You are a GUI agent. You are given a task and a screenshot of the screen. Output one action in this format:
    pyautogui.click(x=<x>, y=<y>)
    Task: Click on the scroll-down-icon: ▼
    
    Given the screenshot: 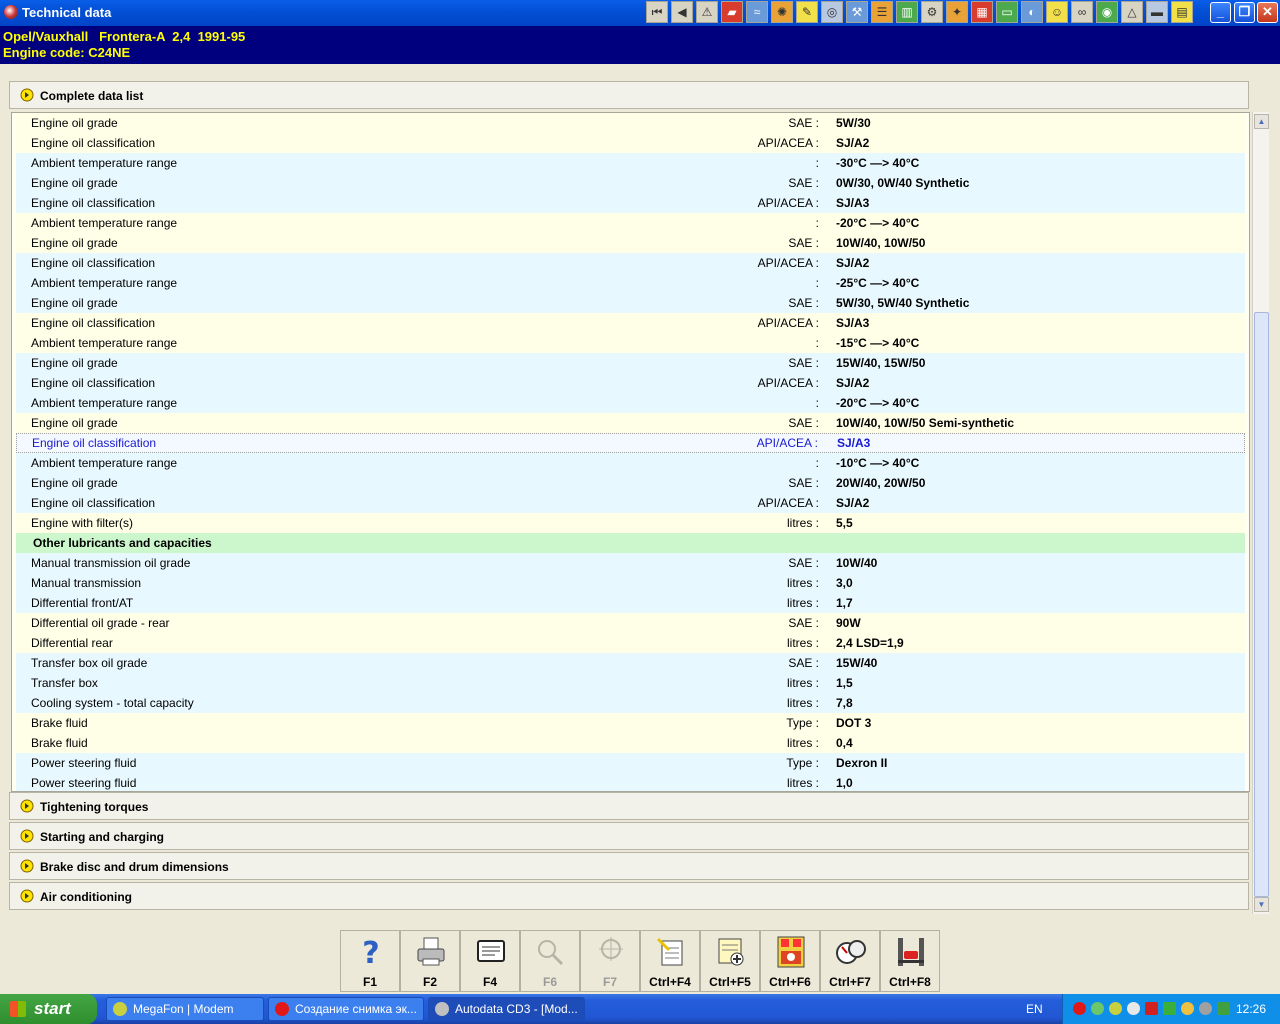 What is the action you would take?
    pyautogui.click(x=1261, y=904)
    